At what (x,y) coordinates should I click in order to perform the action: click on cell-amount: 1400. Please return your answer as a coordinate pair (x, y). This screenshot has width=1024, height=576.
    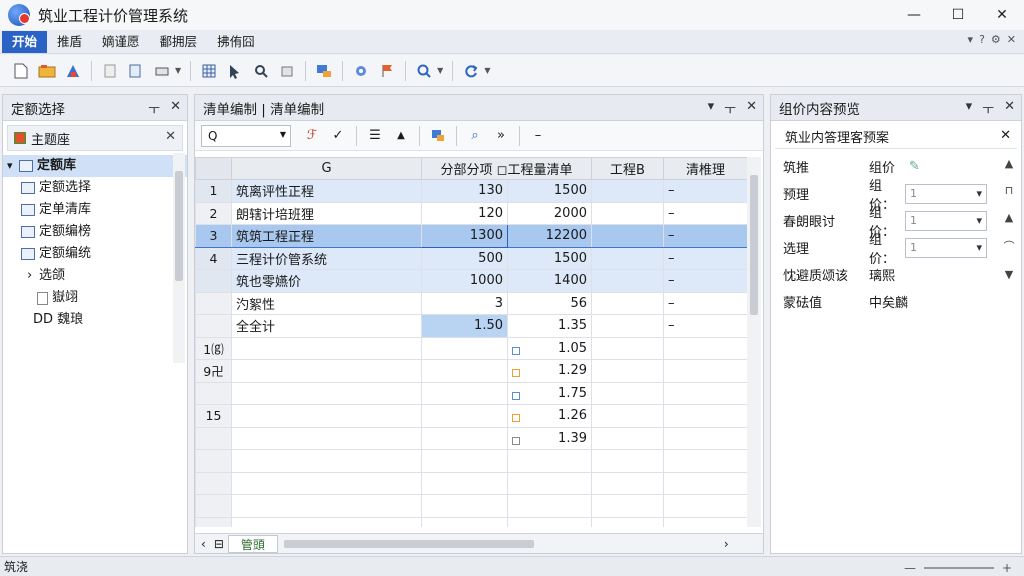
    Looking at the image, I should click on (549, 281).